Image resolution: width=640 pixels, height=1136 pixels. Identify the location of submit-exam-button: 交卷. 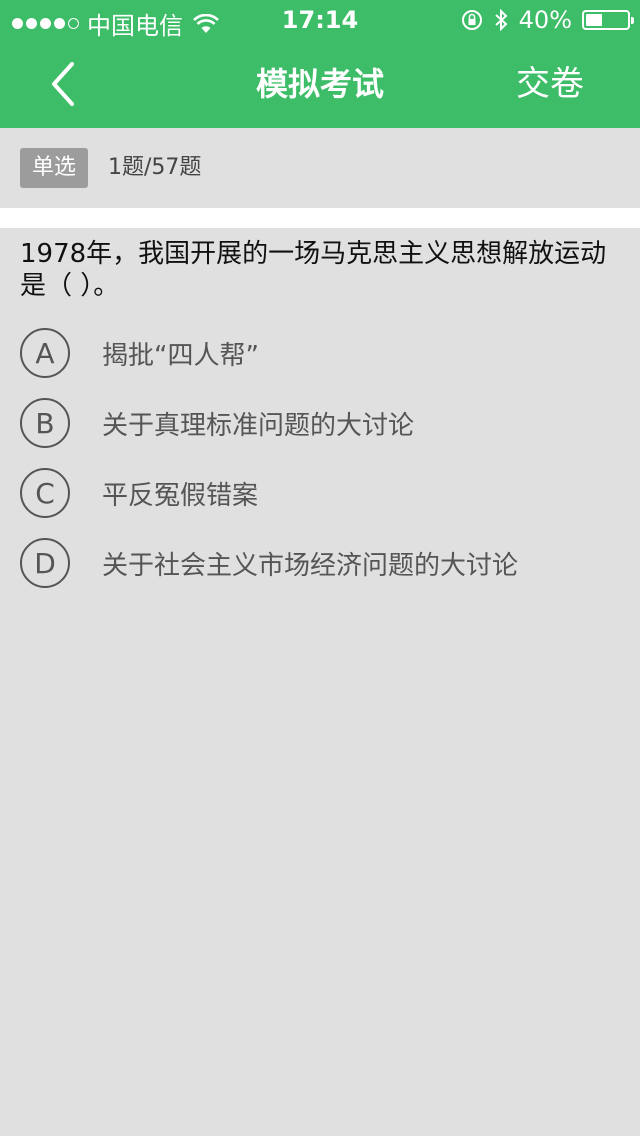
(550, 84).